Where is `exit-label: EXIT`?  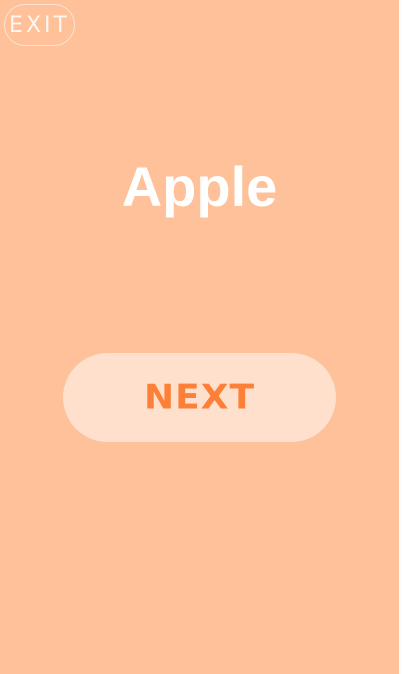 exit-label: EXIT is located at coordinates (39, 25).